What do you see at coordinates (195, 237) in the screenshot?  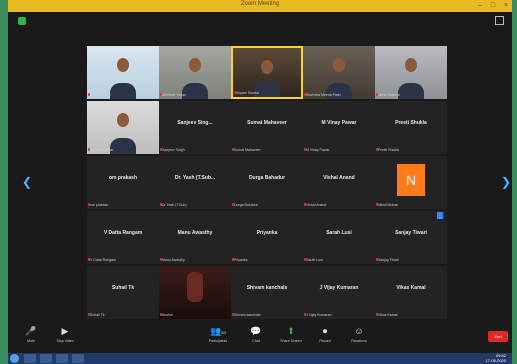 I see `participant-tile: Manu Awasthy Manu Awasthy` at bounding box center [195, 237].